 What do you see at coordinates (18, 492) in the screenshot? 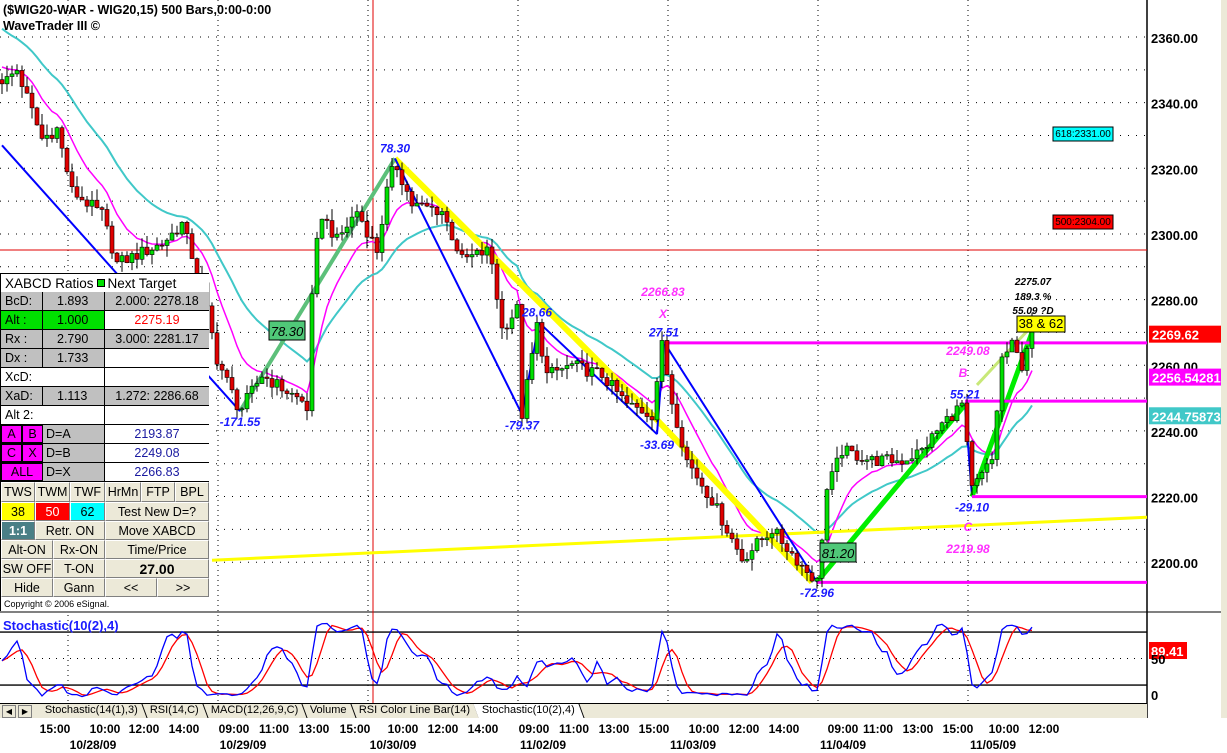
I see `tws-button: TWS` at bounding box center [18, 492].